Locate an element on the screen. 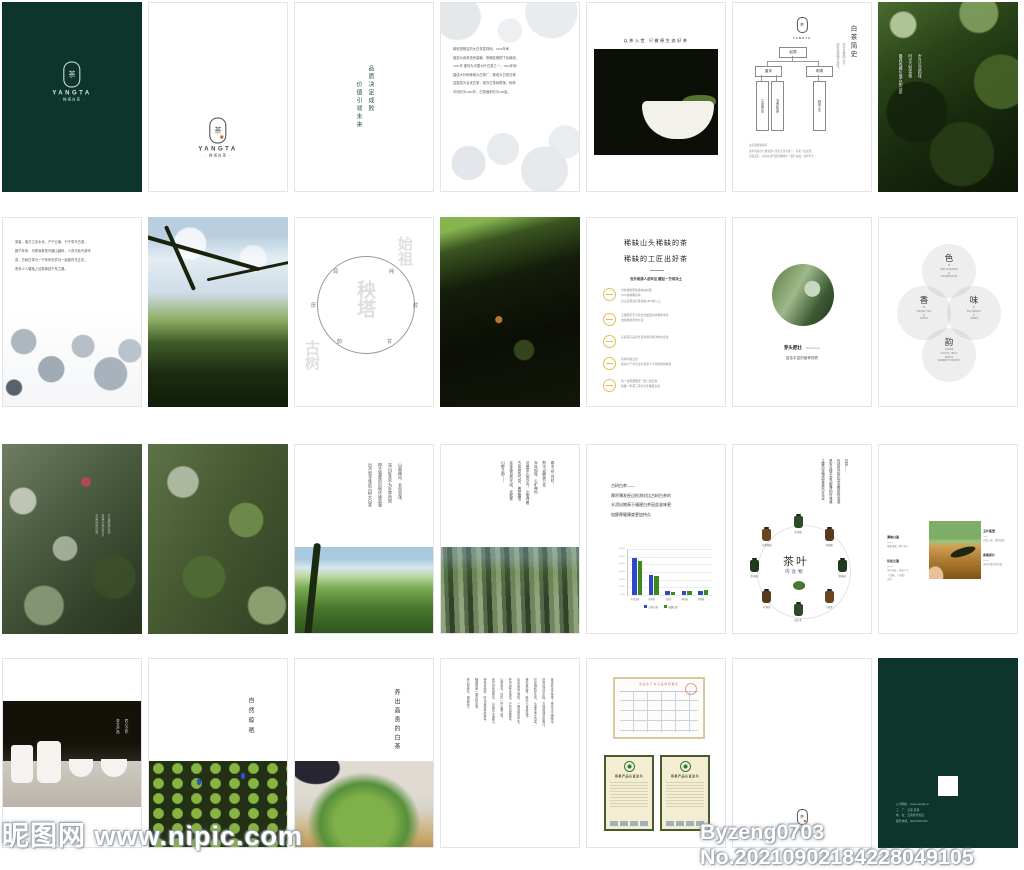 Image resolution: width=1024 pixels, height=870 pixels. org-branch-right-box: 明清 is located at coordinates (819, 71).